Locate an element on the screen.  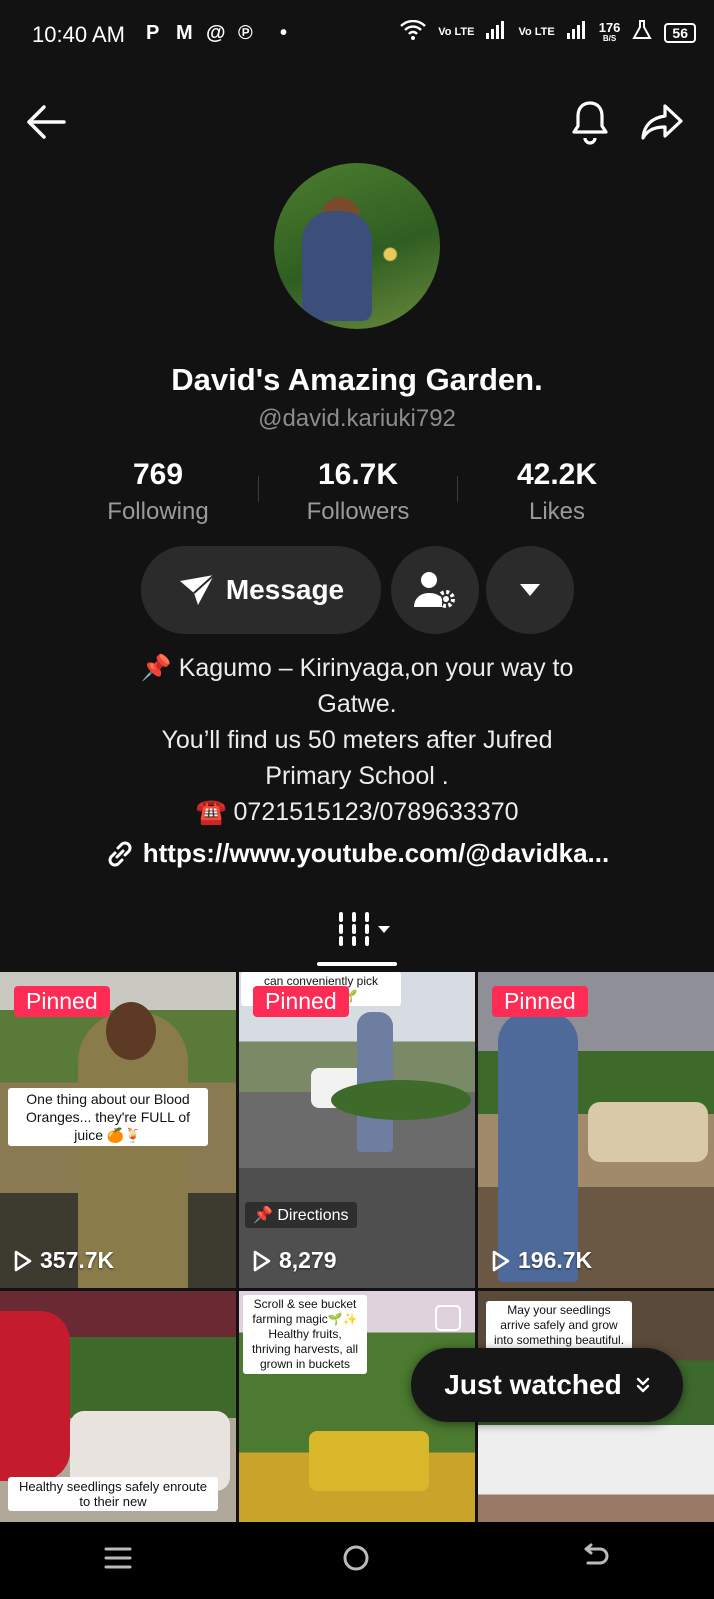
avatar is located at coordinates (357, 246).